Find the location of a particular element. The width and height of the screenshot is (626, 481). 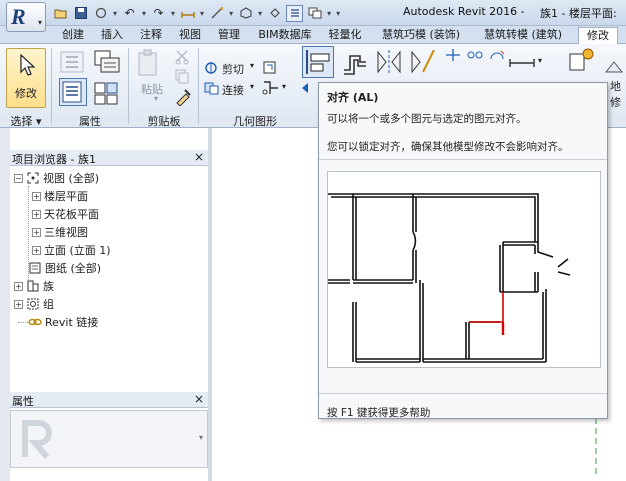

mirror-draw-axis-icon is located at coordinates (423, 62).